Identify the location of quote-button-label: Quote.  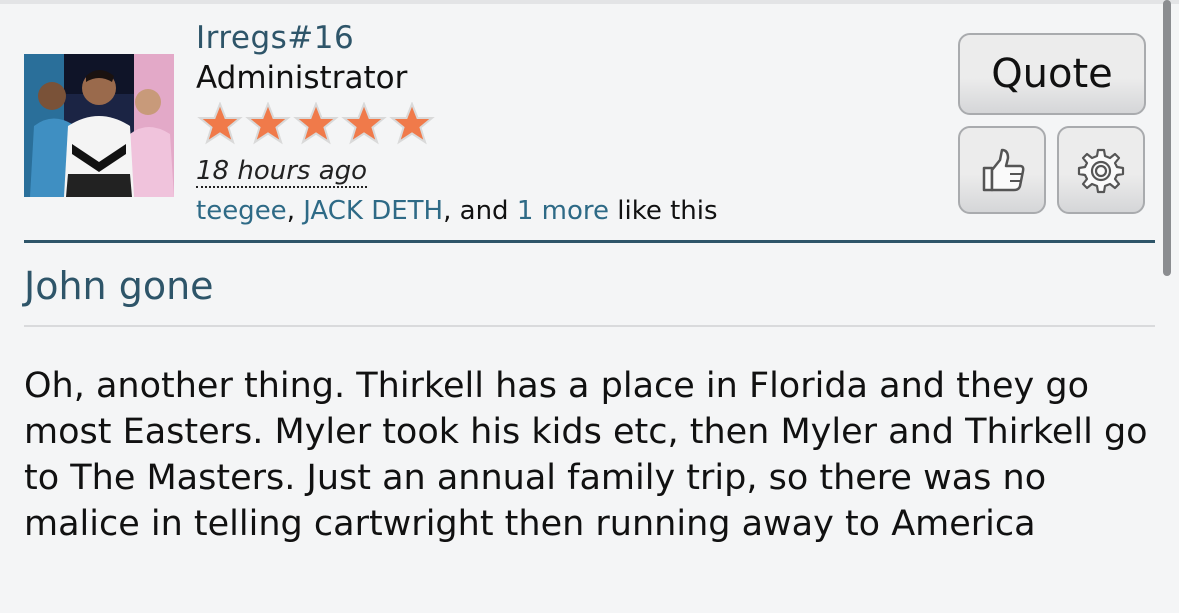
(1052, 74).